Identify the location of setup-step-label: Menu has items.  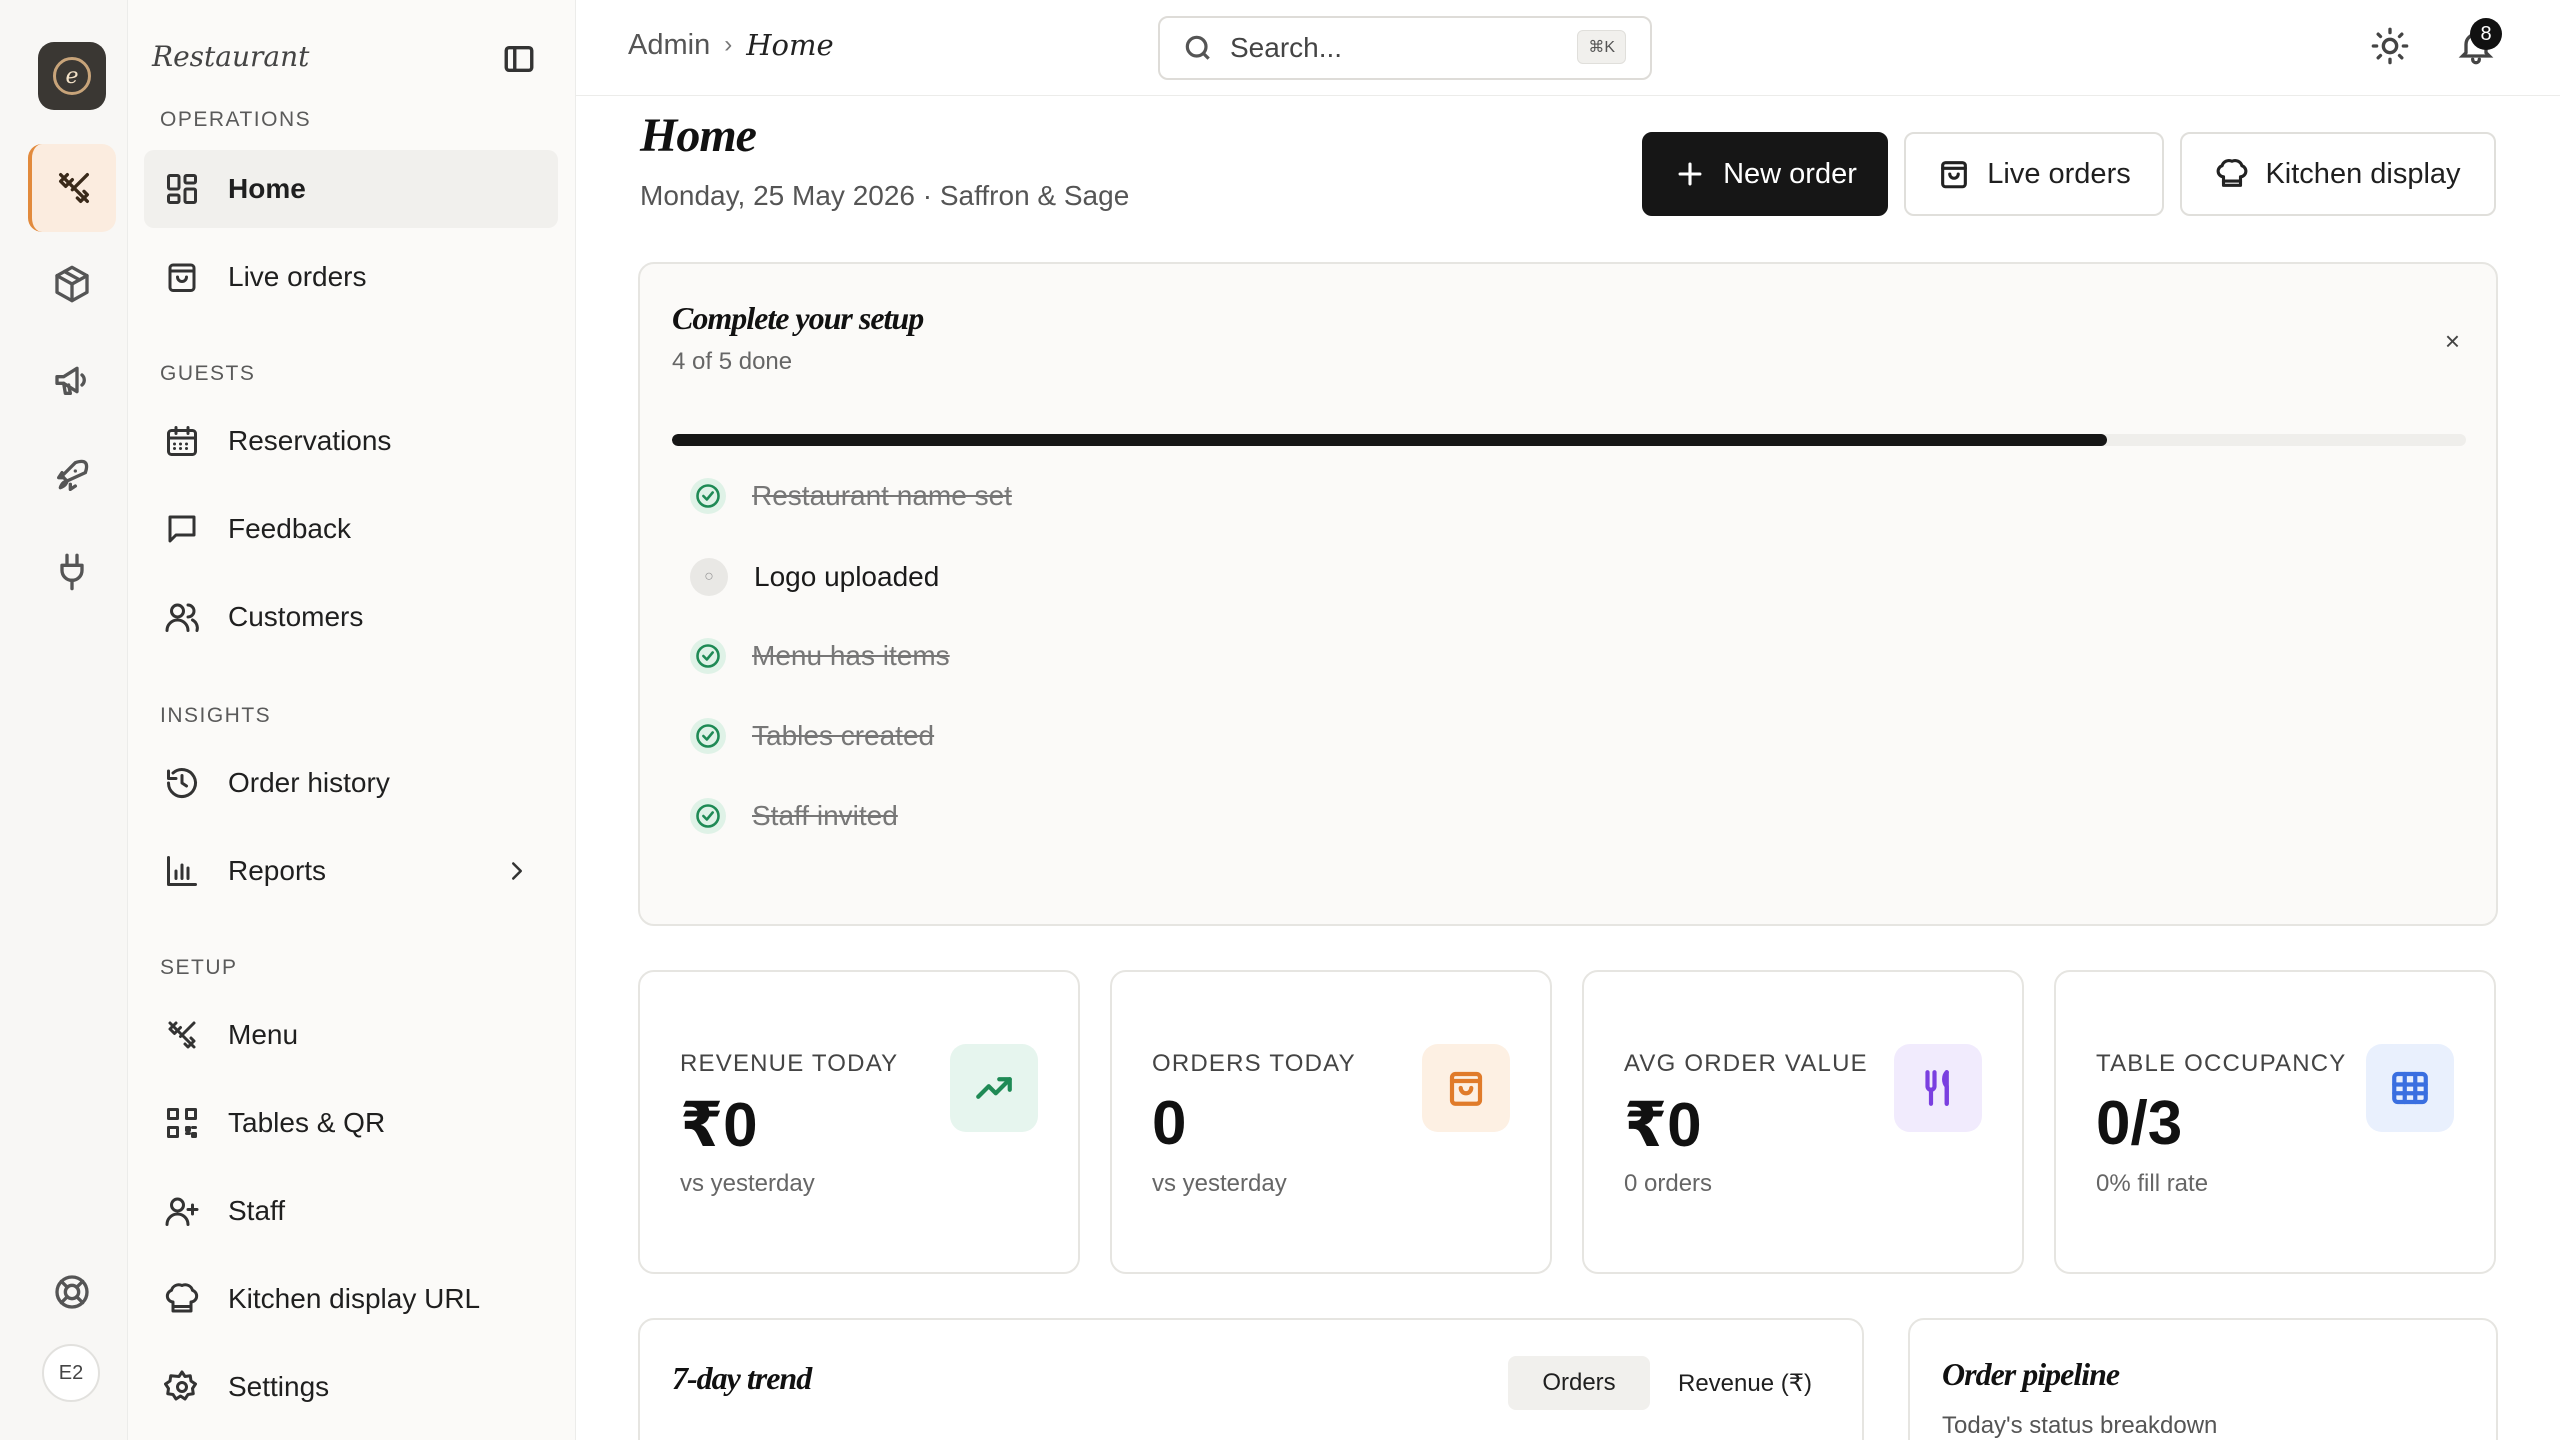
(851, 655).